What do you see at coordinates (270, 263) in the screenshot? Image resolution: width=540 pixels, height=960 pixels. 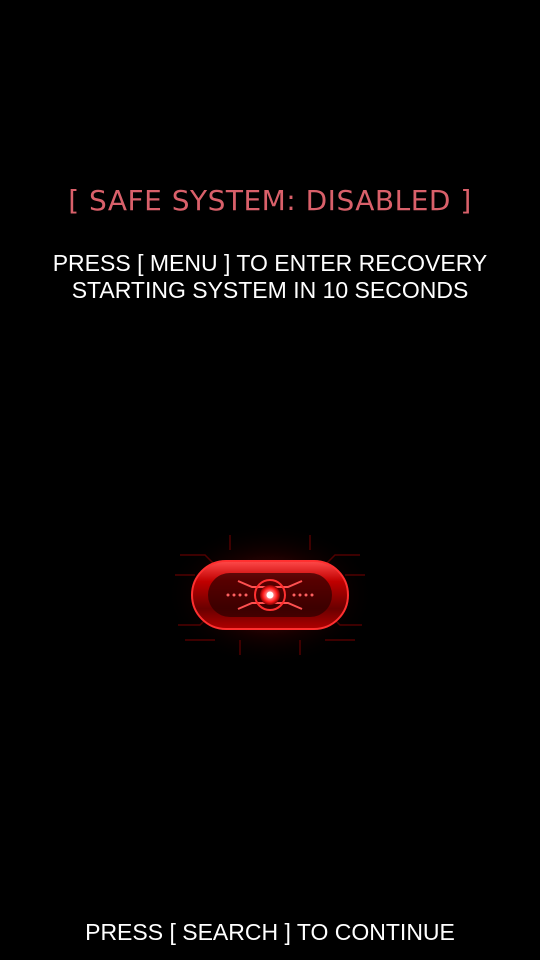 I see `recovery-instruction: PRESS [ MENU ] TO ENTER RECOVERY` at bounding box center [270, 263].